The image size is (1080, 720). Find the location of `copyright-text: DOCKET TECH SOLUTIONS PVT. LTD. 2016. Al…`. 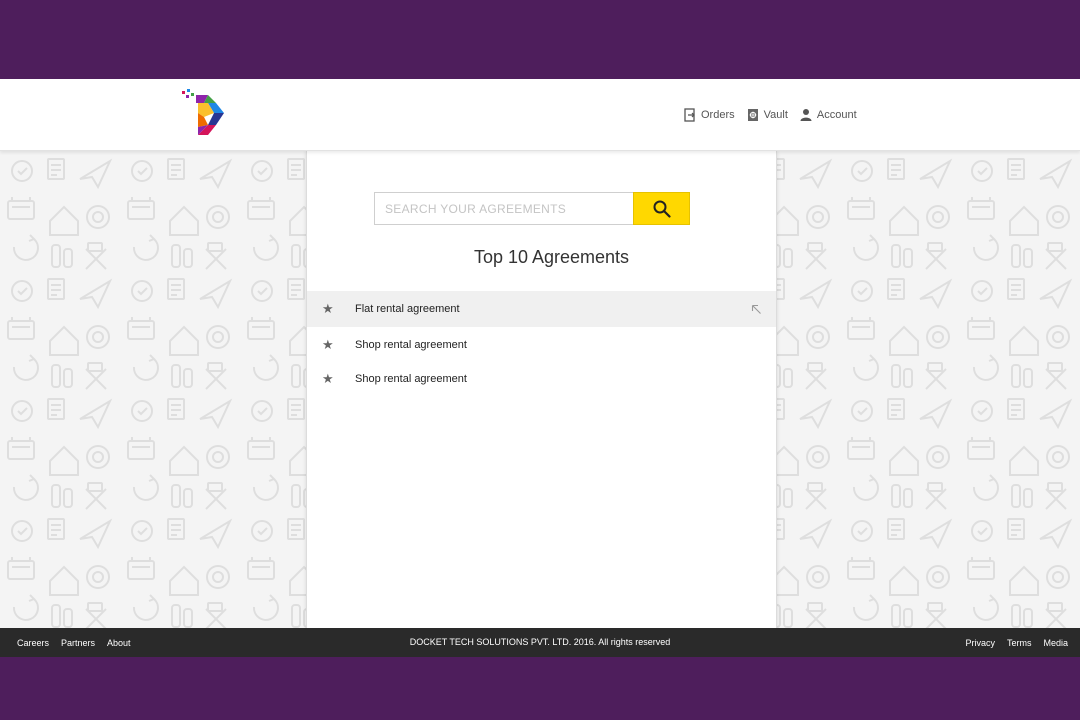

copyright-text: DOCKET TECH SOLUTIONS PVT. LTD. 2016. Al… is located at coordinates (540, 642).